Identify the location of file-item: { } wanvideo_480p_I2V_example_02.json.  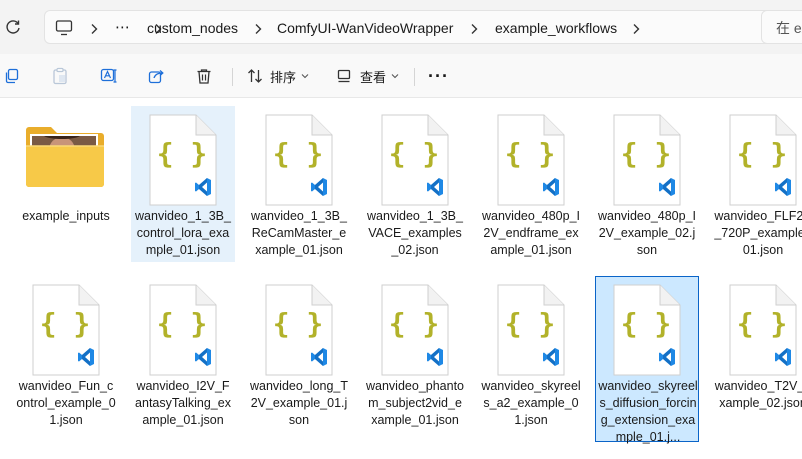
(647, 184).